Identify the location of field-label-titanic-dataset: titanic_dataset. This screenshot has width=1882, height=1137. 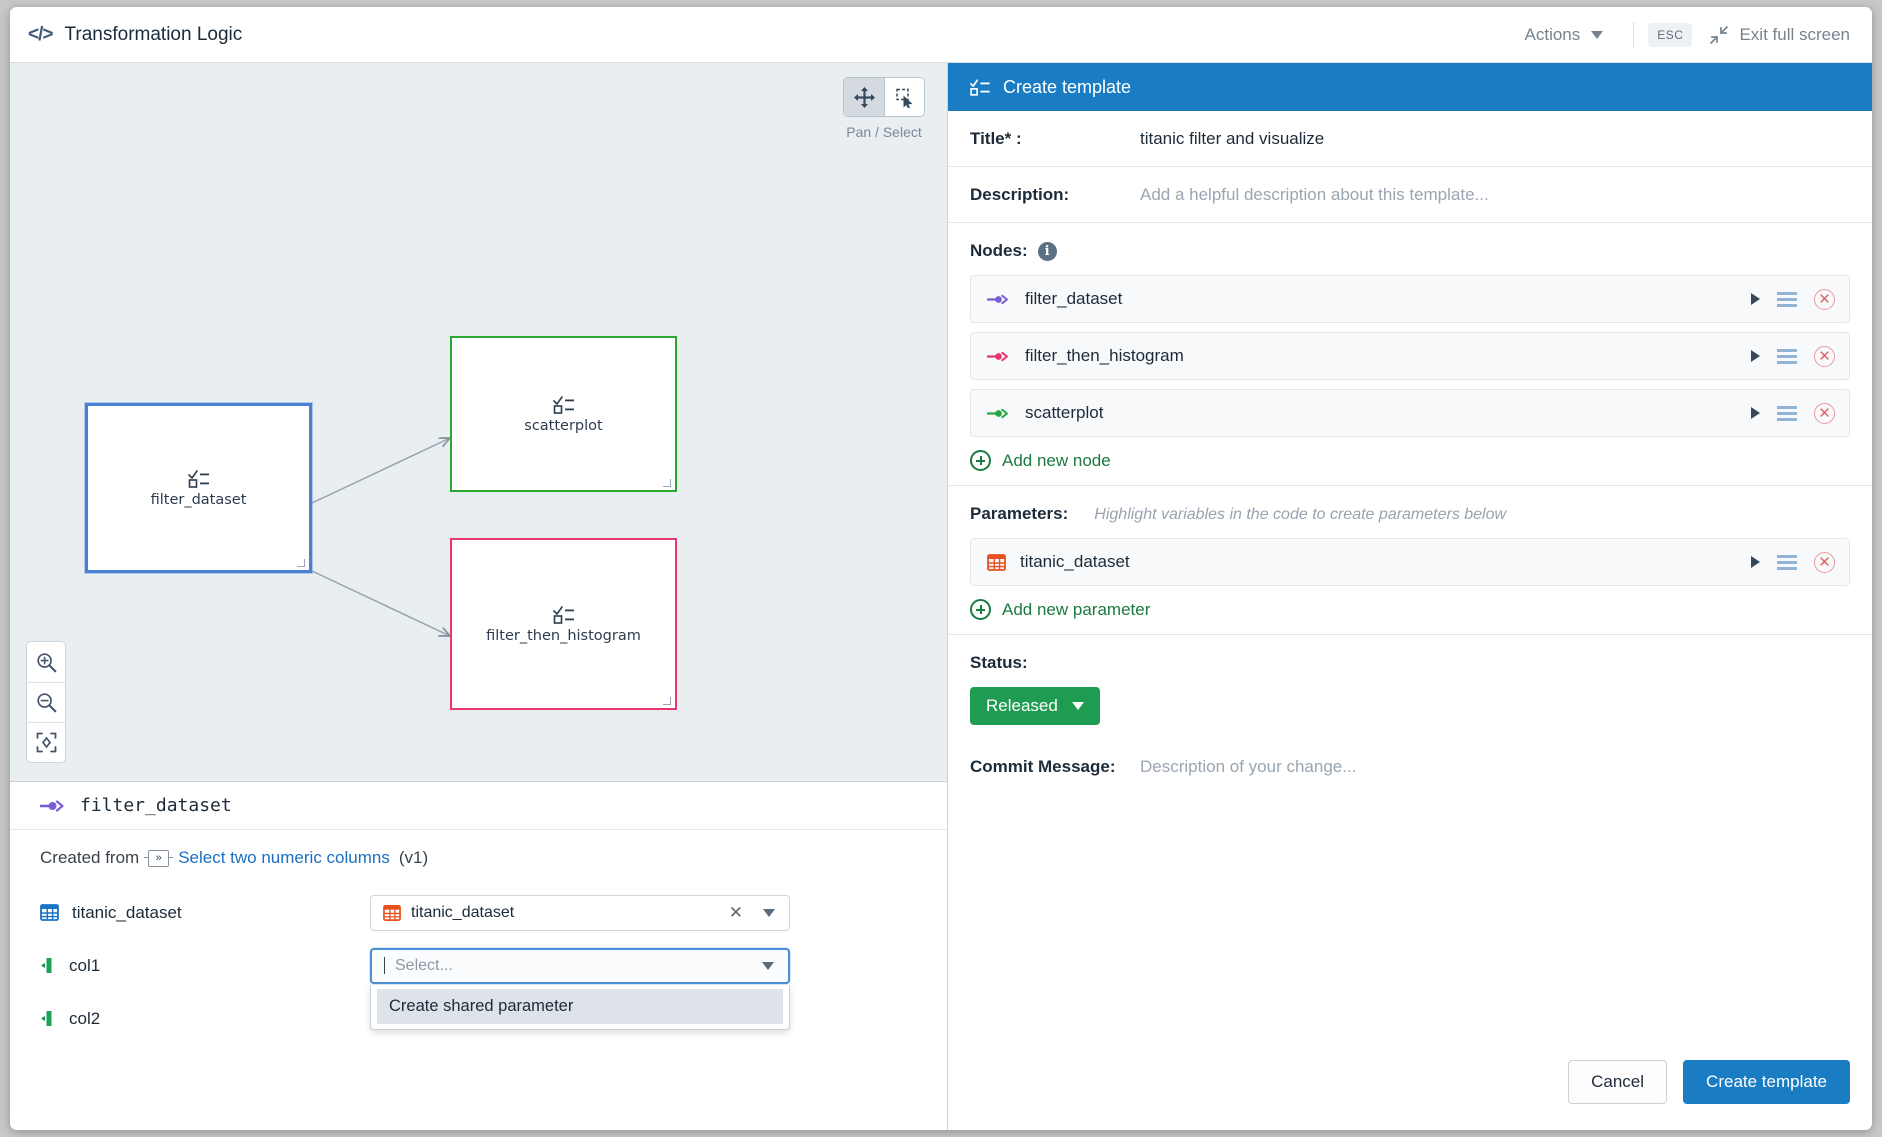
(205, 913).